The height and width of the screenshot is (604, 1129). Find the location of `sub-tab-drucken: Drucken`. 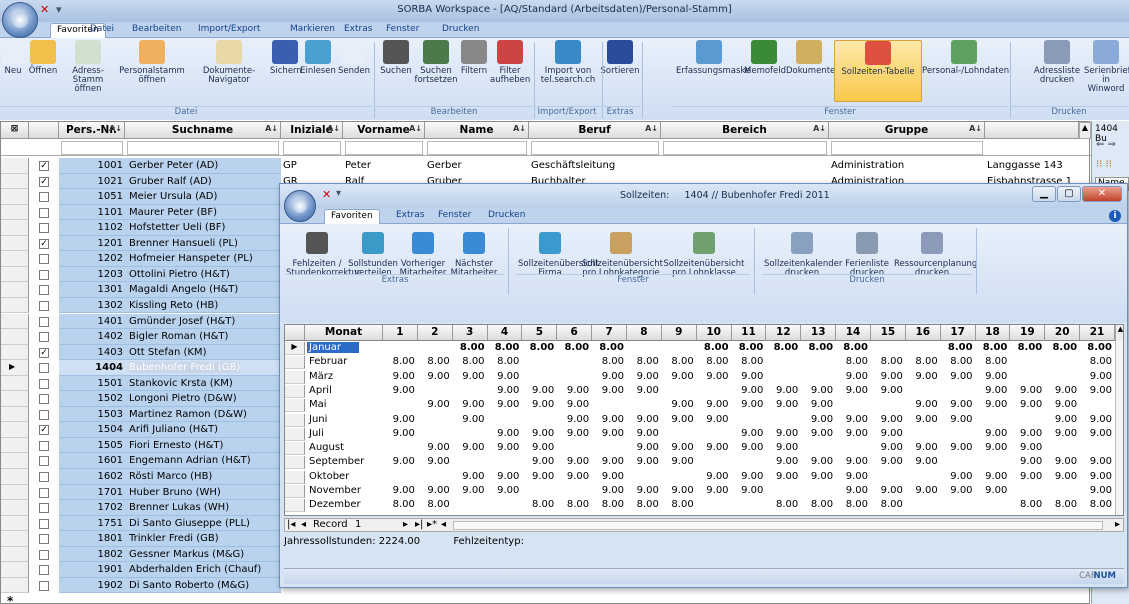

sub-tab-drucken: Drucken is located at coordinates (506, 216).